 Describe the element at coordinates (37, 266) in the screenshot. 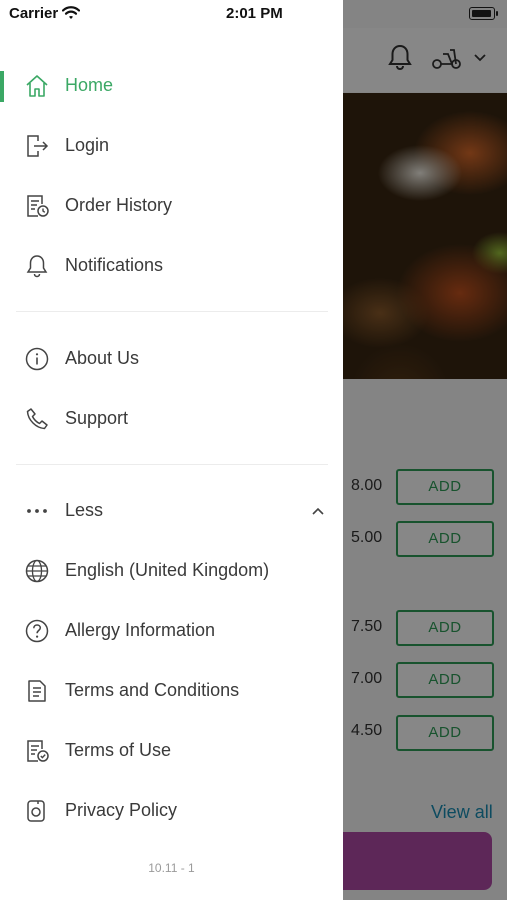

I see `bell-icon` at that location.